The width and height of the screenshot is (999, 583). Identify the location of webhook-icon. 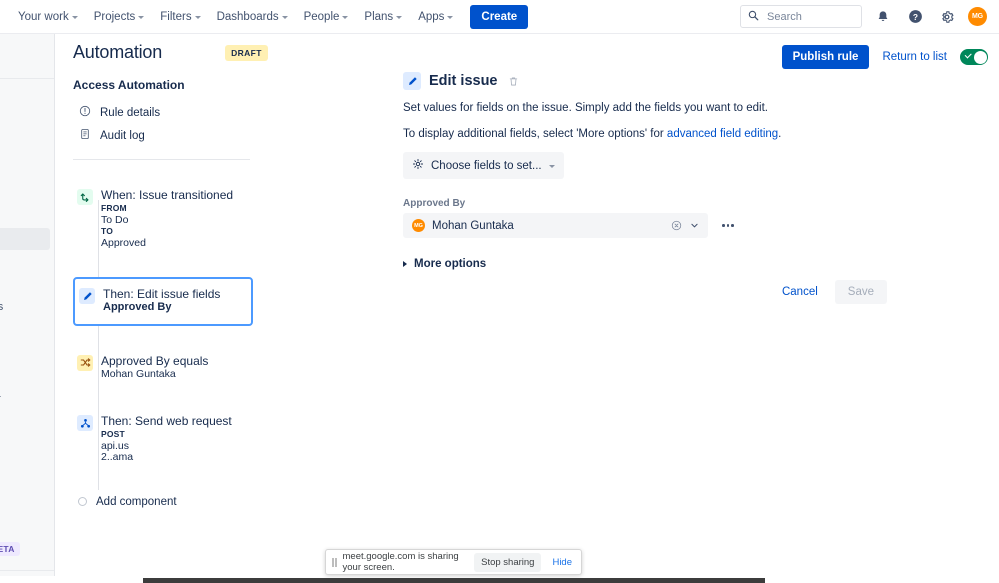
(85, 423).